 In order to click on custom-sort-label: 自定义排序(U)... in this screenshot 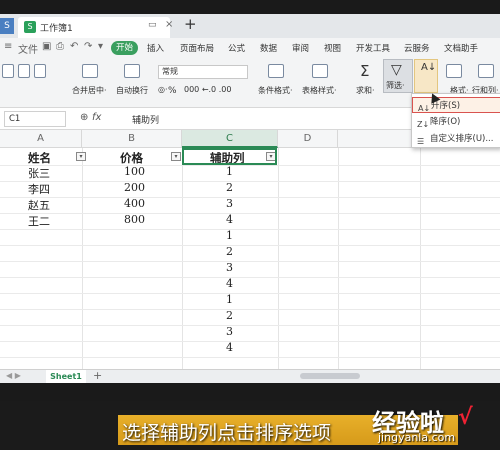, I will do `click(462, 139)`.